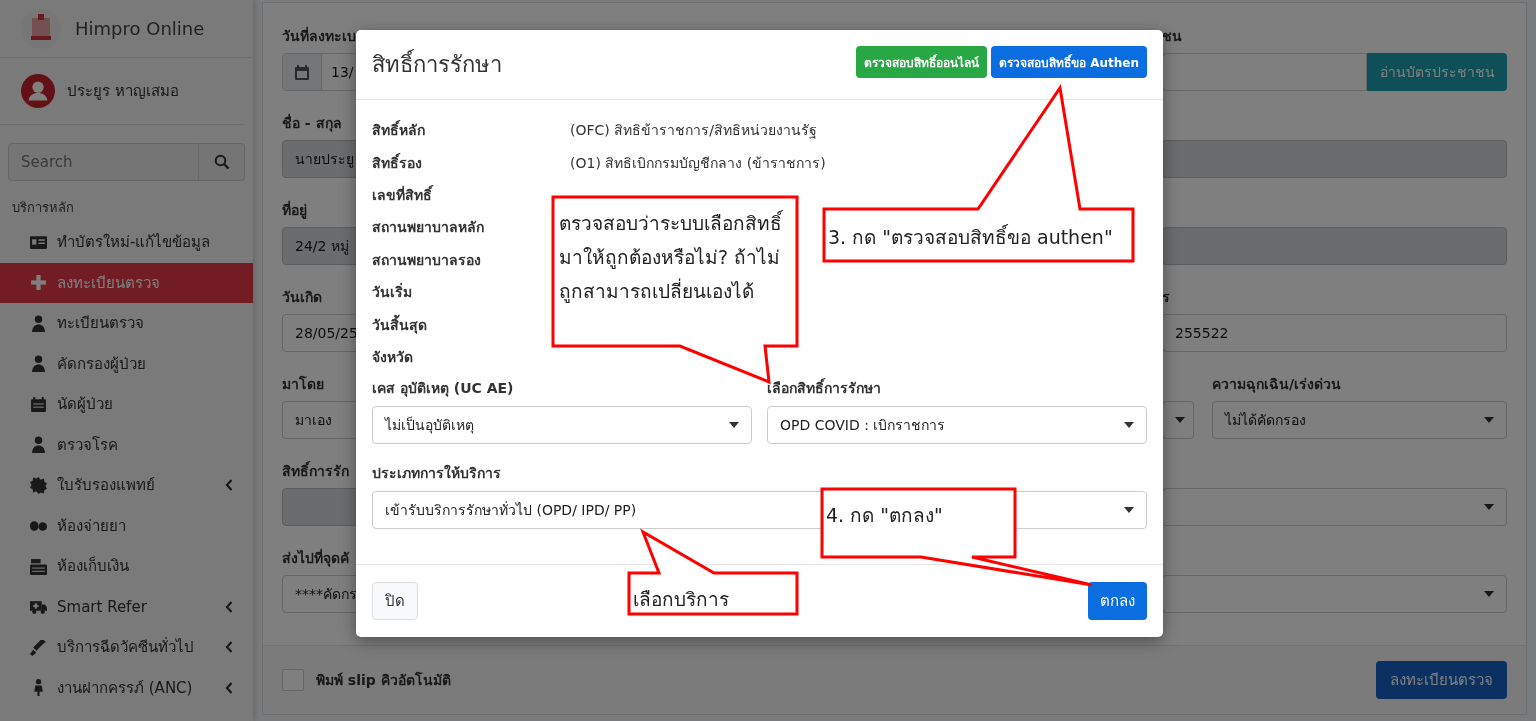 This screenshot has height=721, width=1536. Describe the element at coordinates (399, 130) in the screenshot. I see `info-label: สิทธิ์หลัก` at that location.